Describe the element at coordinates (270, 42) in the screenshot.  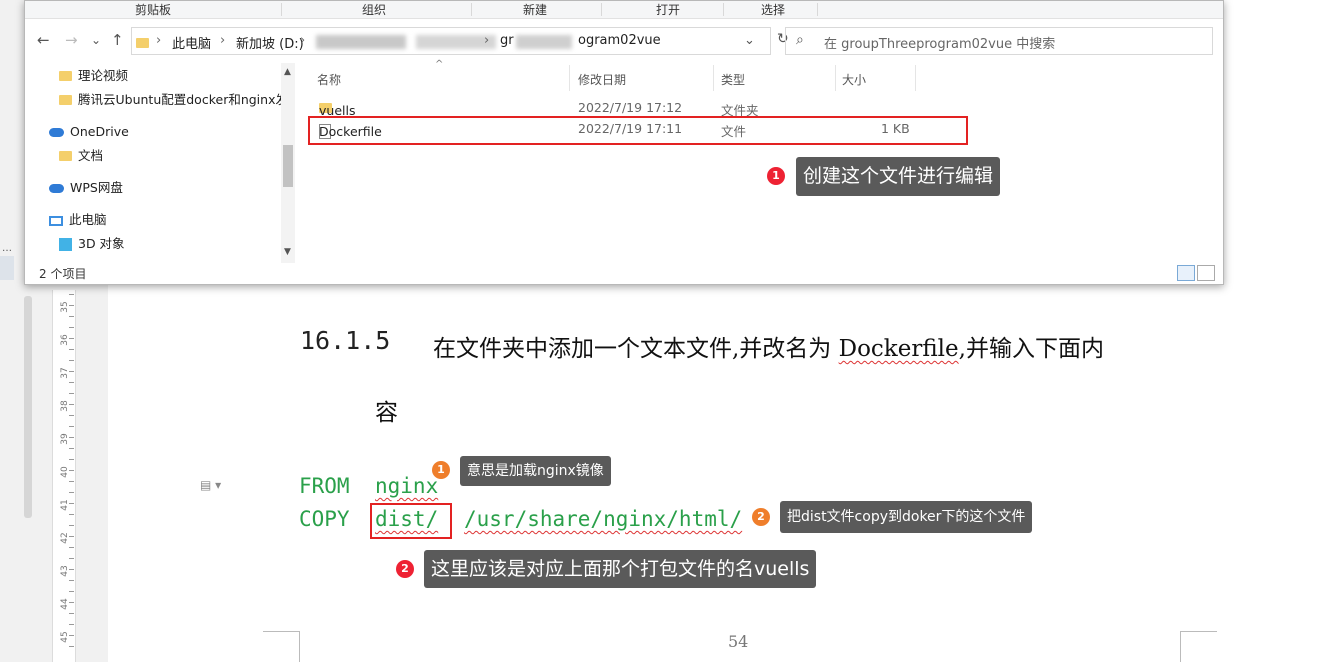
I see `address-segment-drive: 新加坡 (D:)` at that location.